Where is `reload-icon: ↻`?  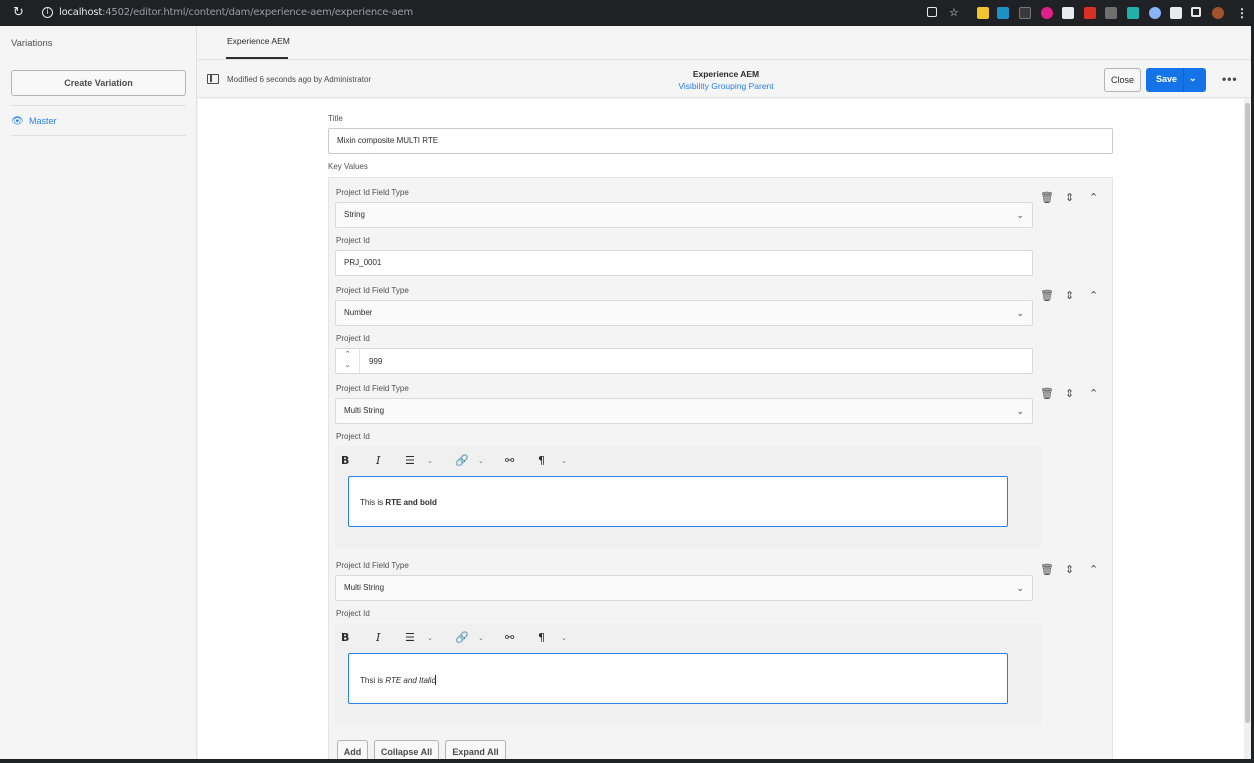 reload-icon: ↻ is located at coordinates (18, 12).